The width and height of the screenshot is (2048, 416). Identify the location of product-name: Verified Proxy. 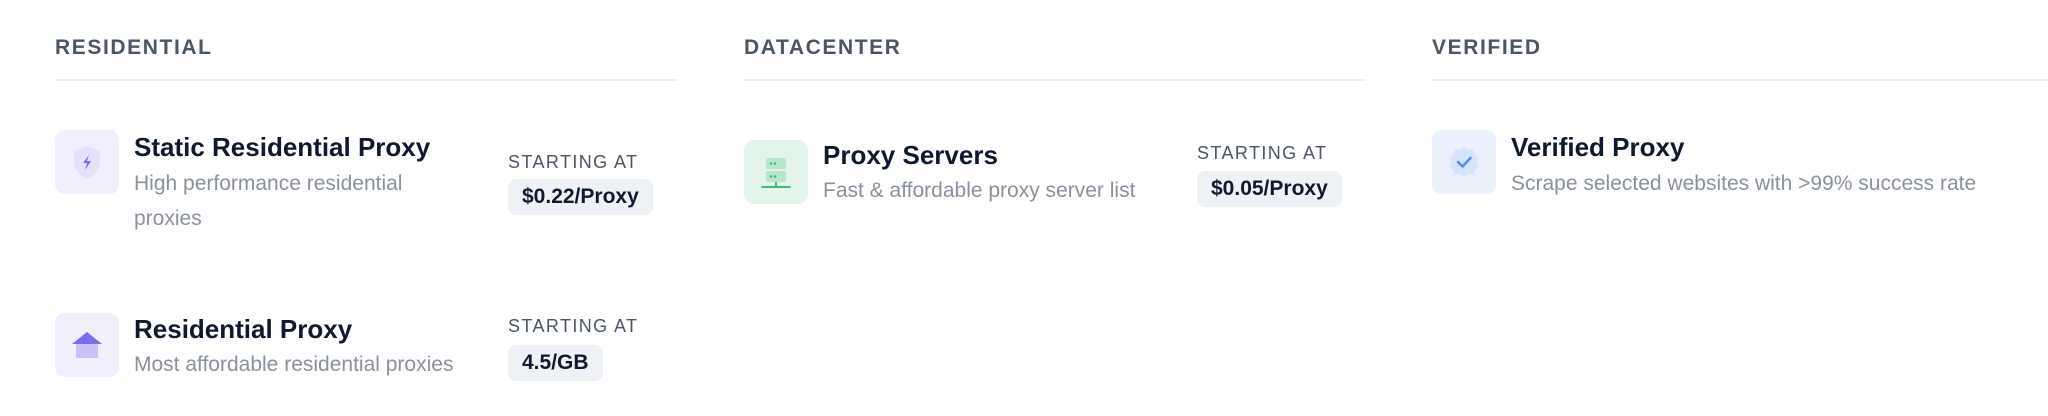
(1598, 147).